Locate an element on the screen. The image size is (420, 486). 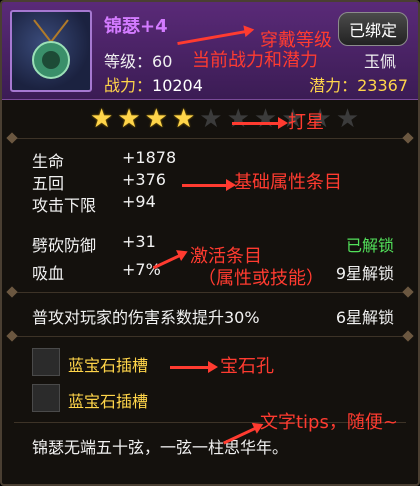
item-level-label: 等级： is located at coordinates (128, 61).